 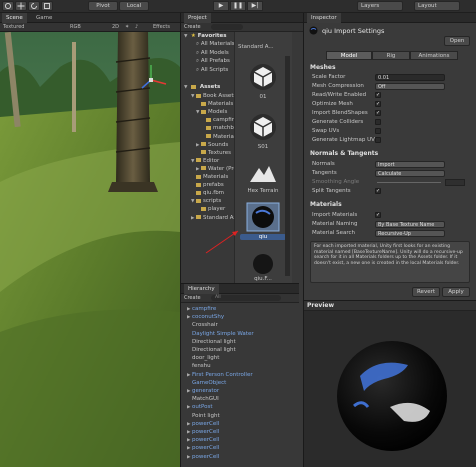 What do you see at coordinates (206, 201) in the screenshot?
I see `project-tree-item: ▼ scripts` at bounding box center [206, 201].